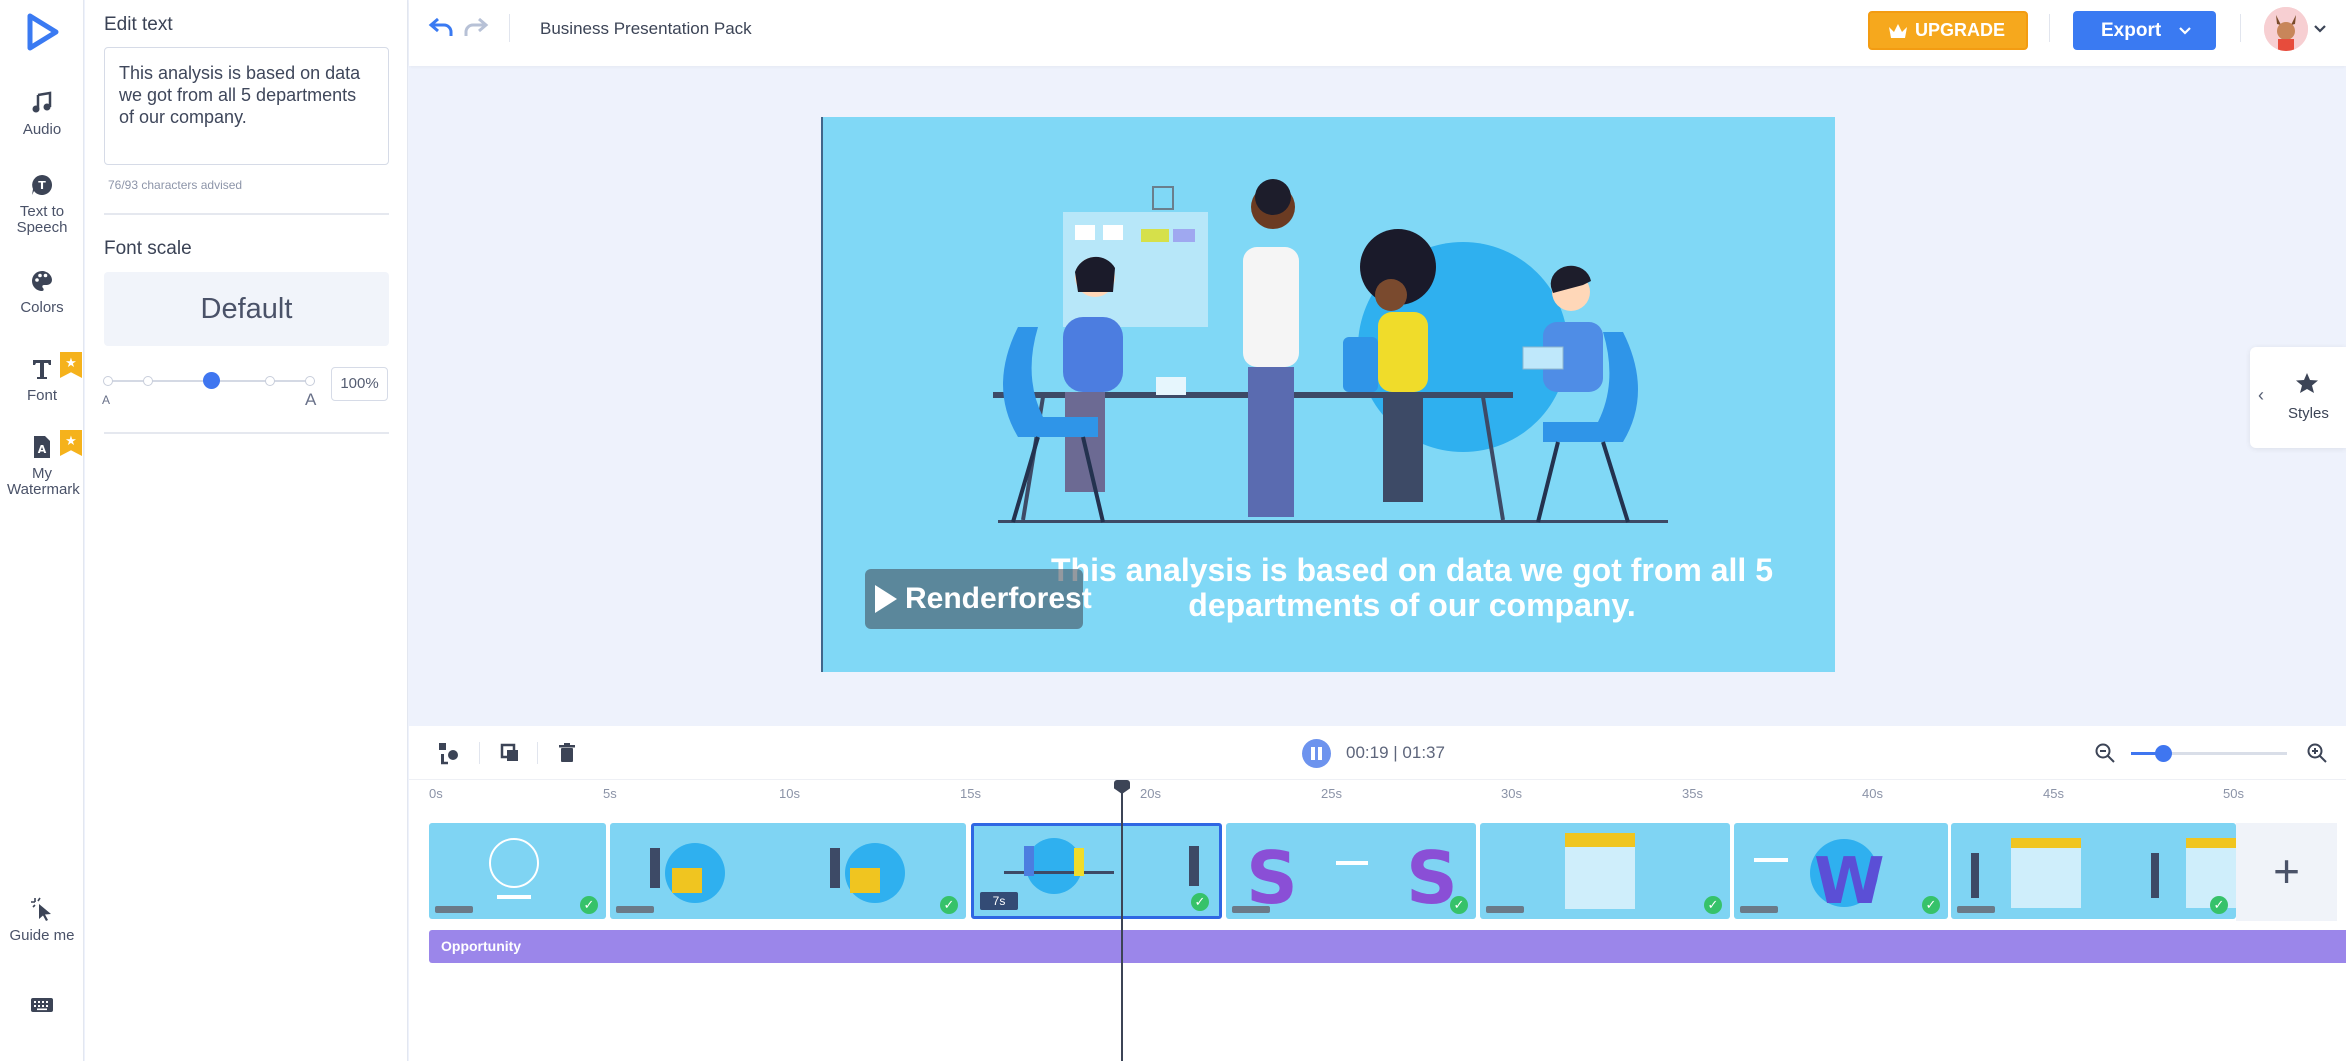 The height and width of the screenshot is (1061, 2346). What do you see at coordinates (2261, 395) in the screenshot?
I see `chevron-left-icon: ‹` at bounding box center [2261, 395].